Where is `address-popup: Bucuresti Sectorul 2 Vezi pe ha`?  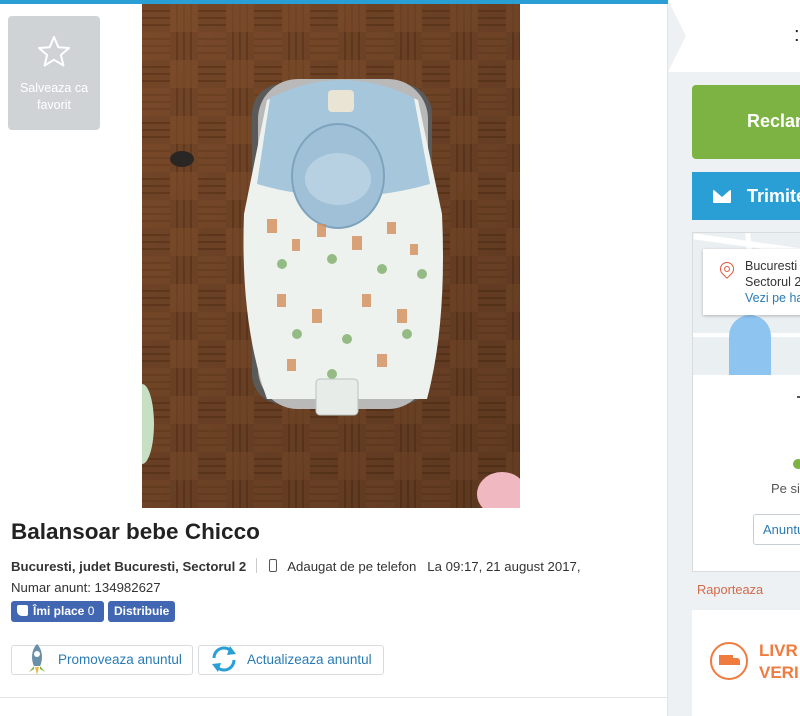 address-popup: Bucuresti Sectorul 2 Vezi pe ha is located at coordinates (751, 282).